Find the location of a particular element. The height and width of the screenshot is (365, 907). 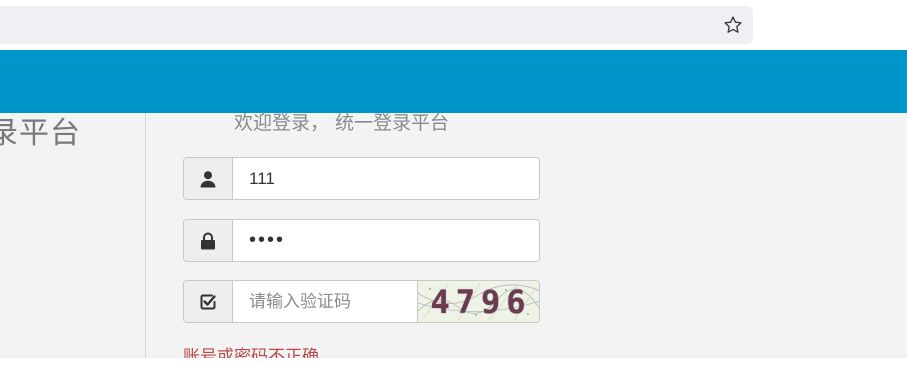

lock-icon is located at coordinates (208, 240).